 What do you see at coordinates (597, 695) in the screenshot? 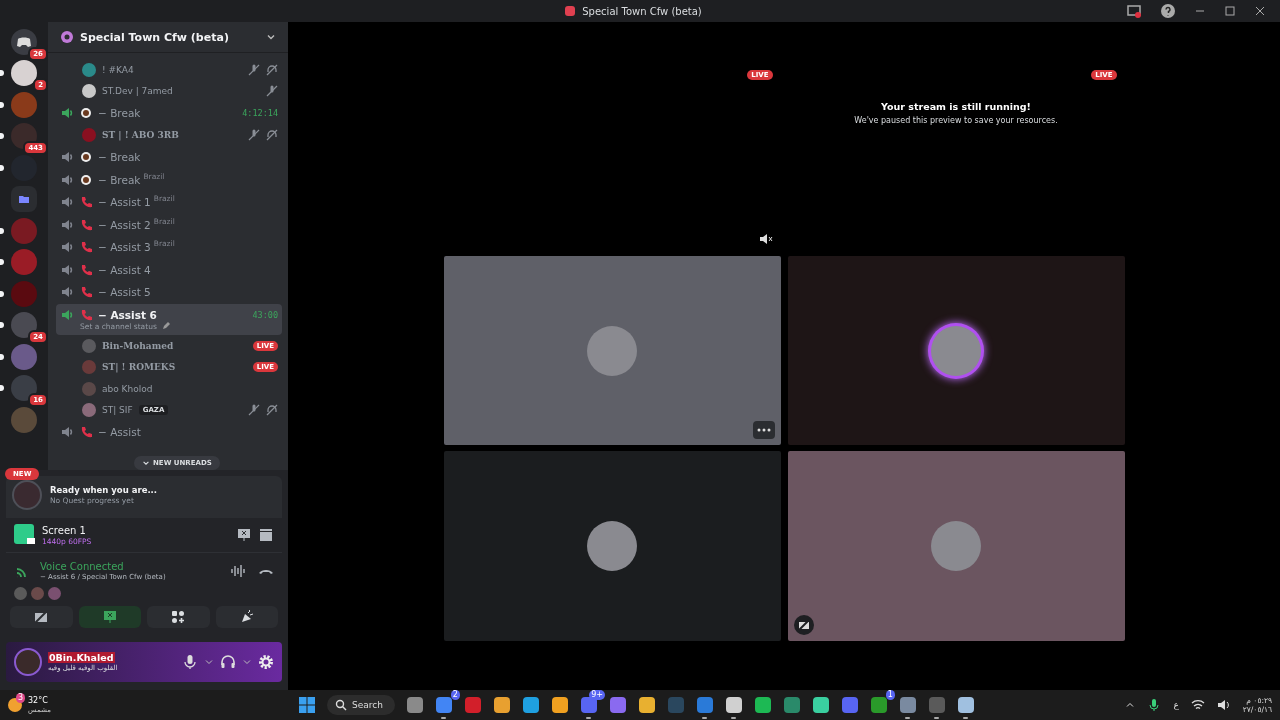
I see `app-badge: 9+` at bounding box center [597, 695].